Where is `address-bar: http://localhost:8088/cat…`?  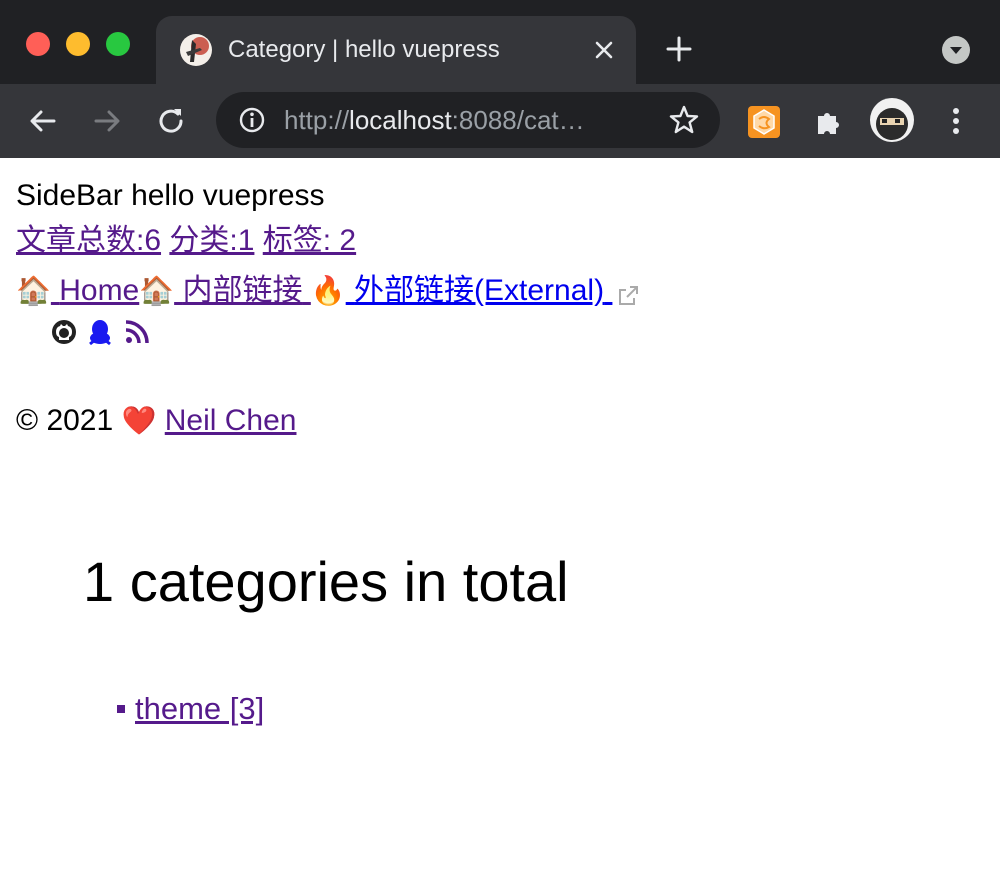 address-bar: http://localhost:8088/cat… is located at coordinates (468, 120).